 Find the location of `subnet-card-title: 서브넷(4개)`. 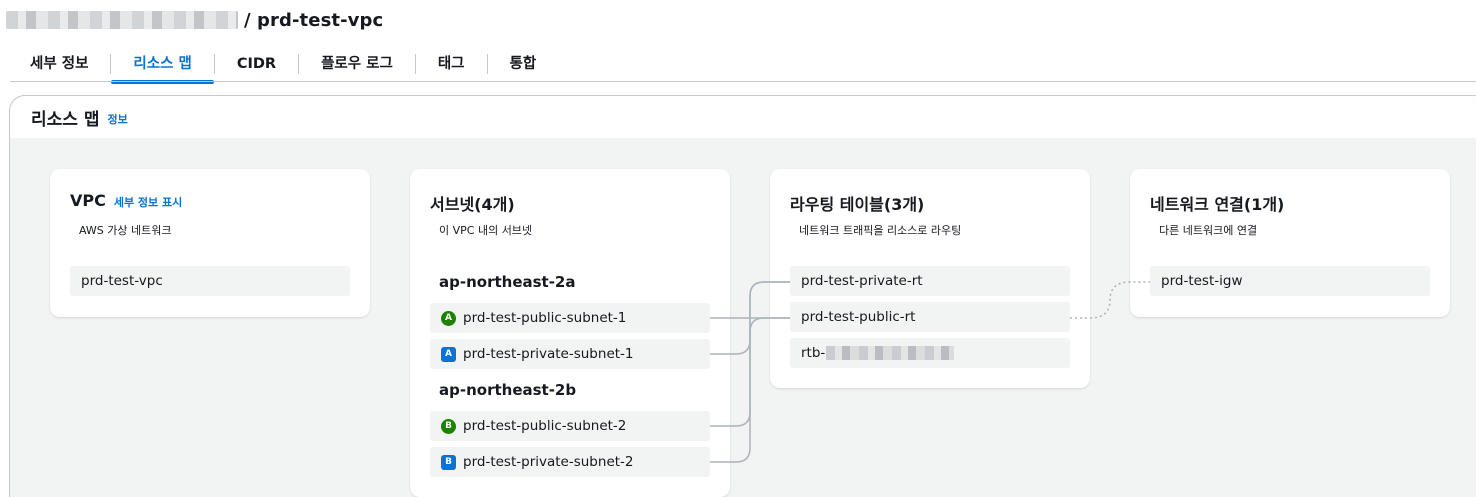

subnet-card-title: 서브넷(4개) is located at coordinates (472, 204).